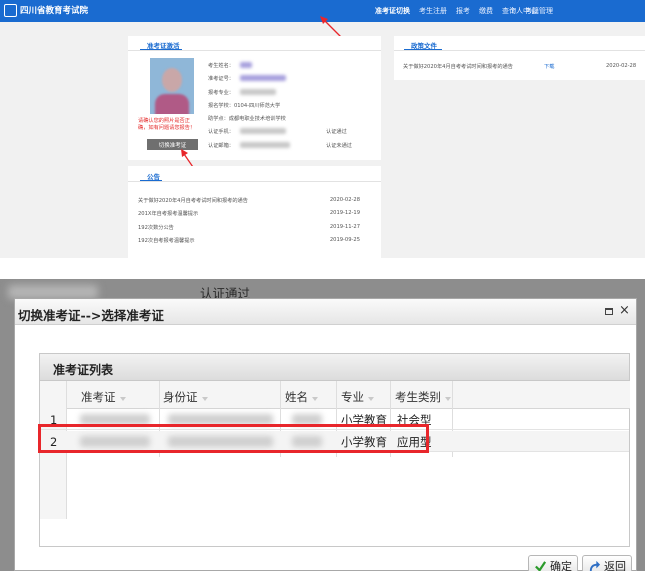 The image size is (645, 571). Describe the element at coordinates (595, 565) in the screenshot. I see `return-icon` at that location.